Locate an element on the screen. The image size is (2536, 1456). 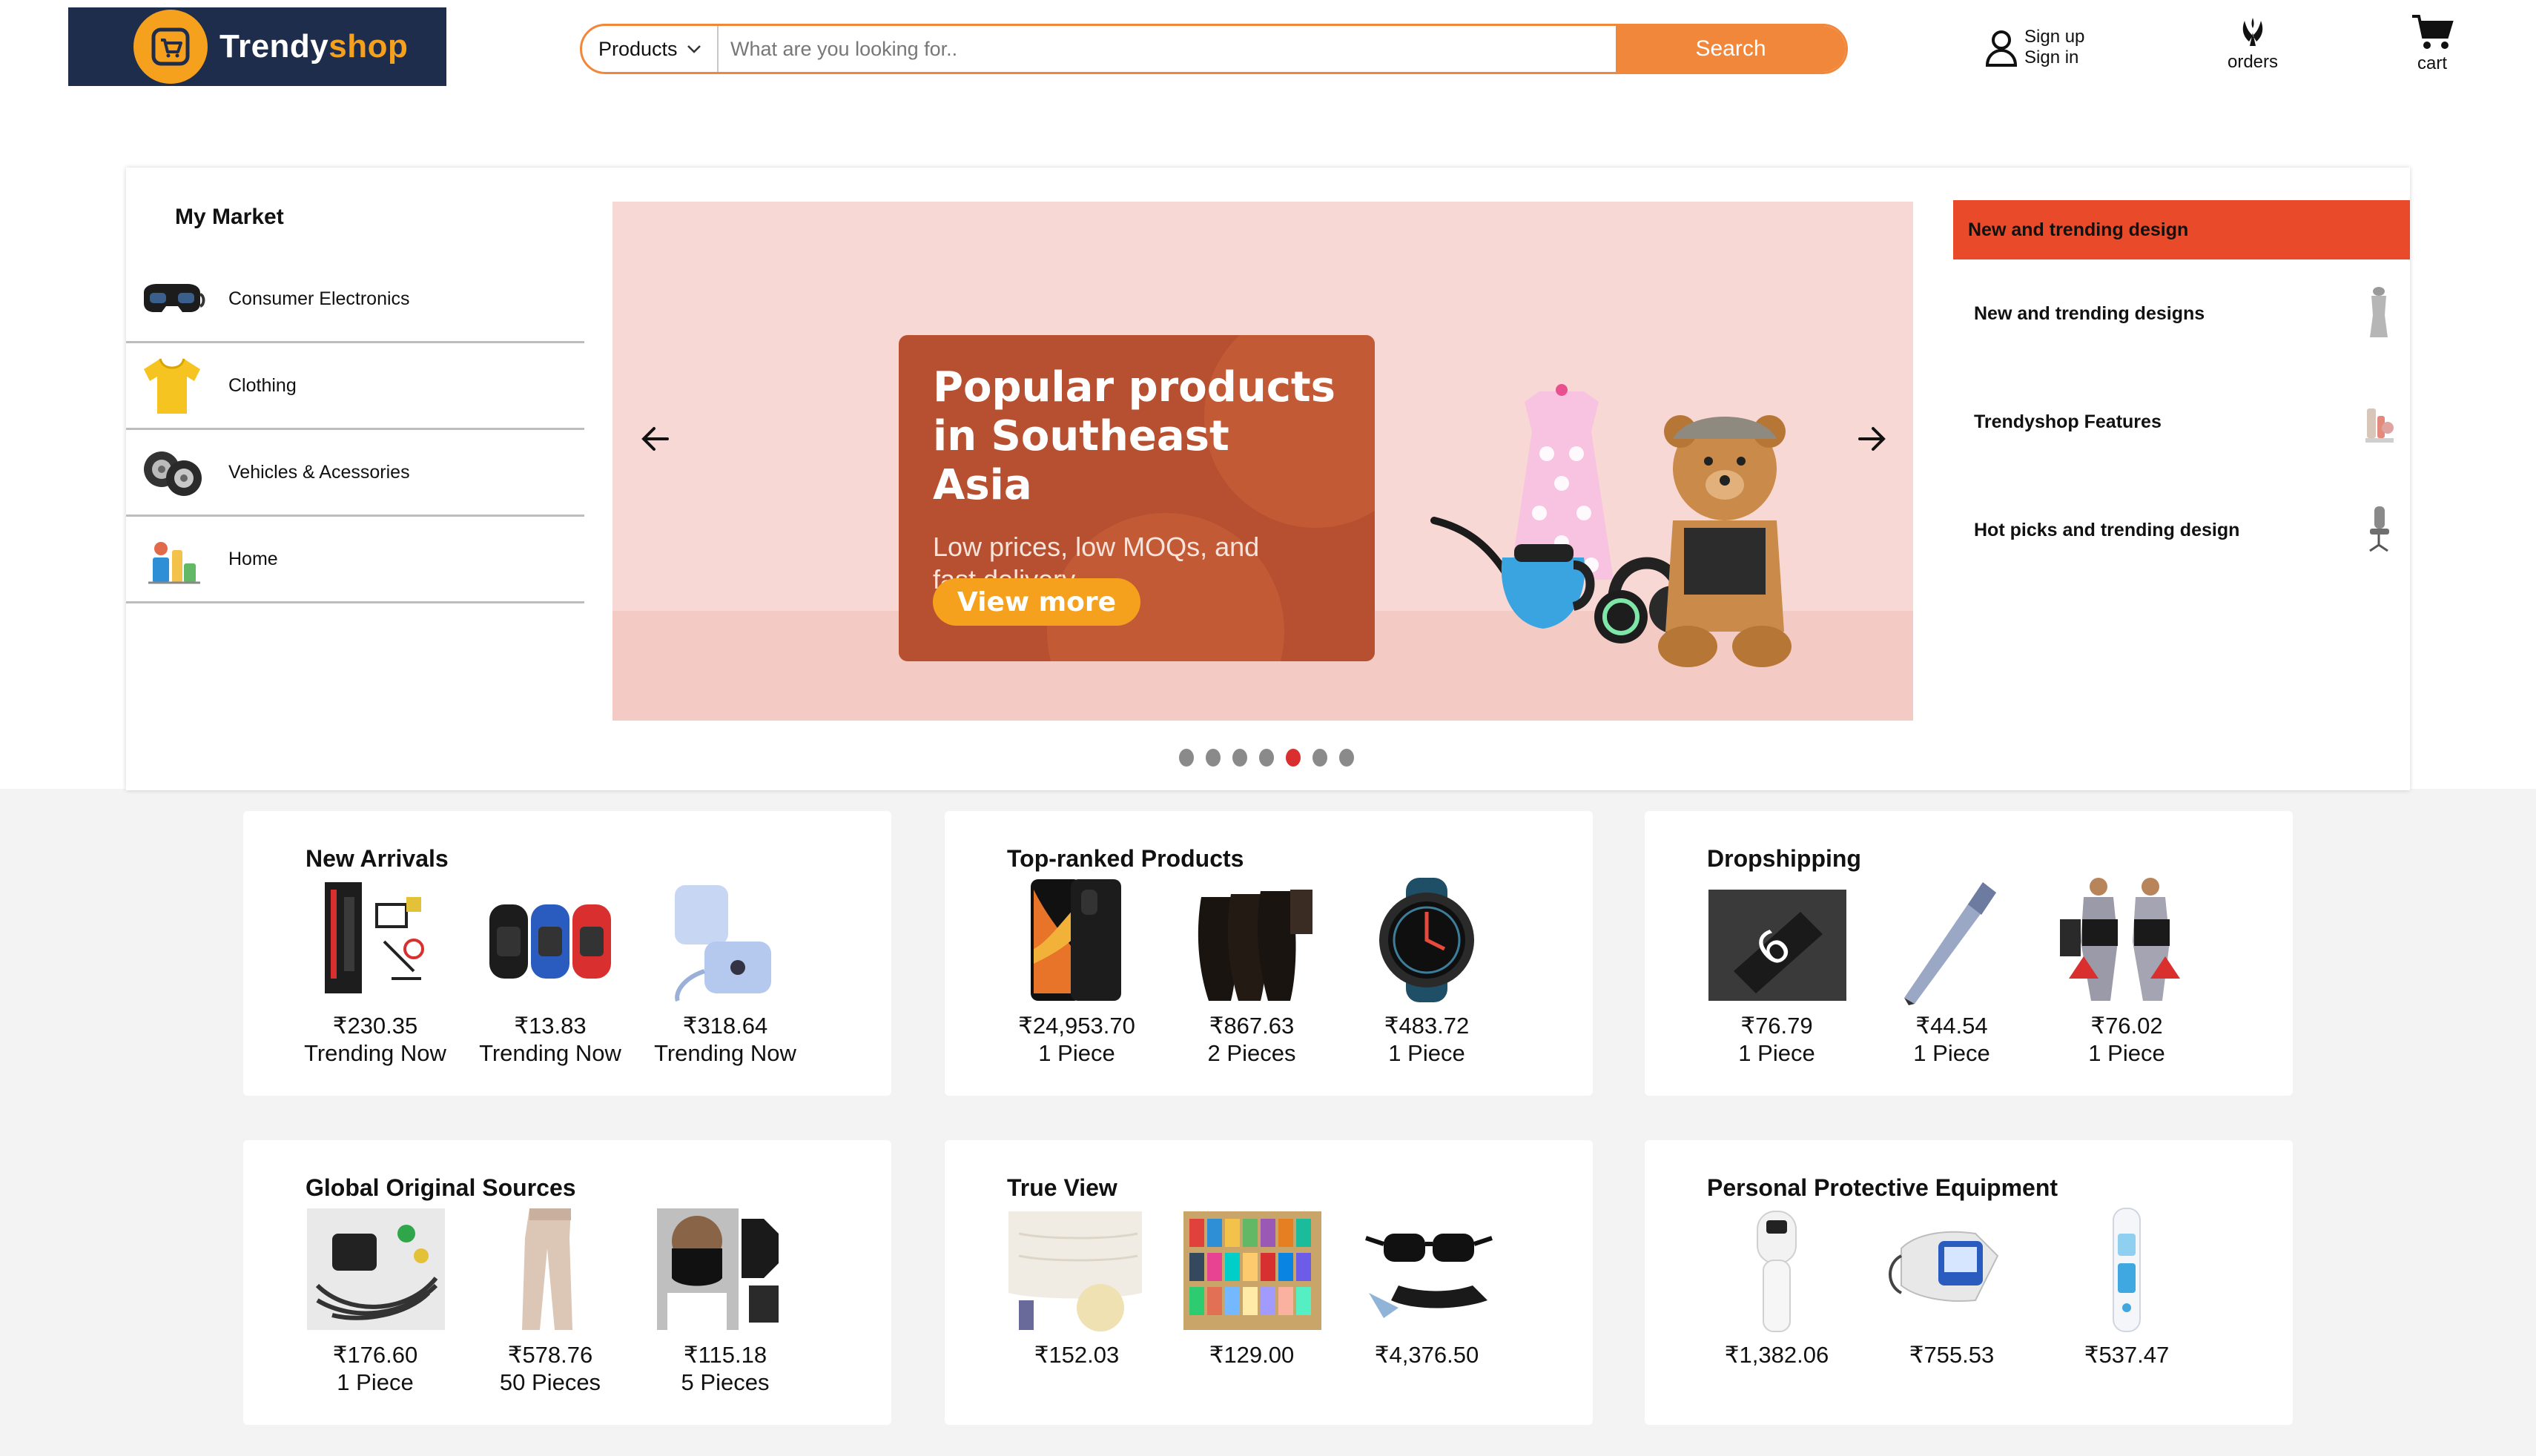
section-title: True View is located at coordinates (1062, 1187).